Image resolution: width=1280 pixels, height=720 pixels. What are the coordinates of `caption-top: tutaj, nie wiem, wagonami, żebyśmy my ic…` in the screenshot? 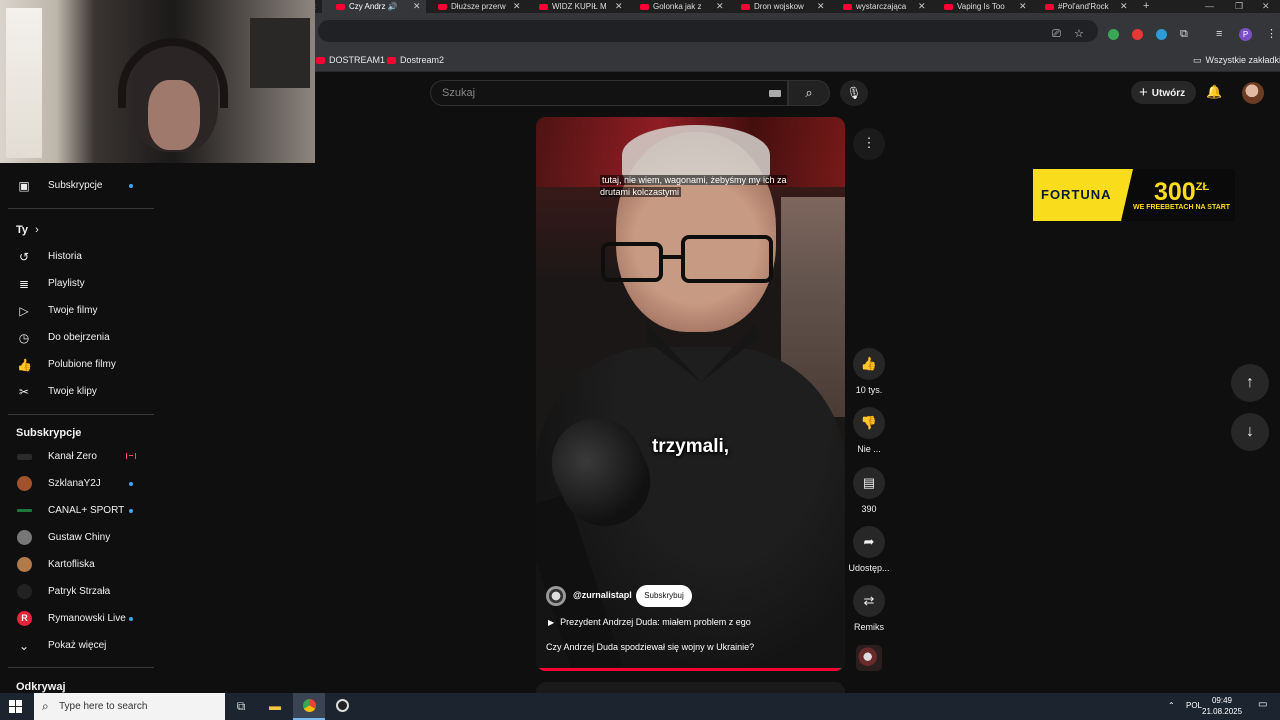 It's located at (694, 186).